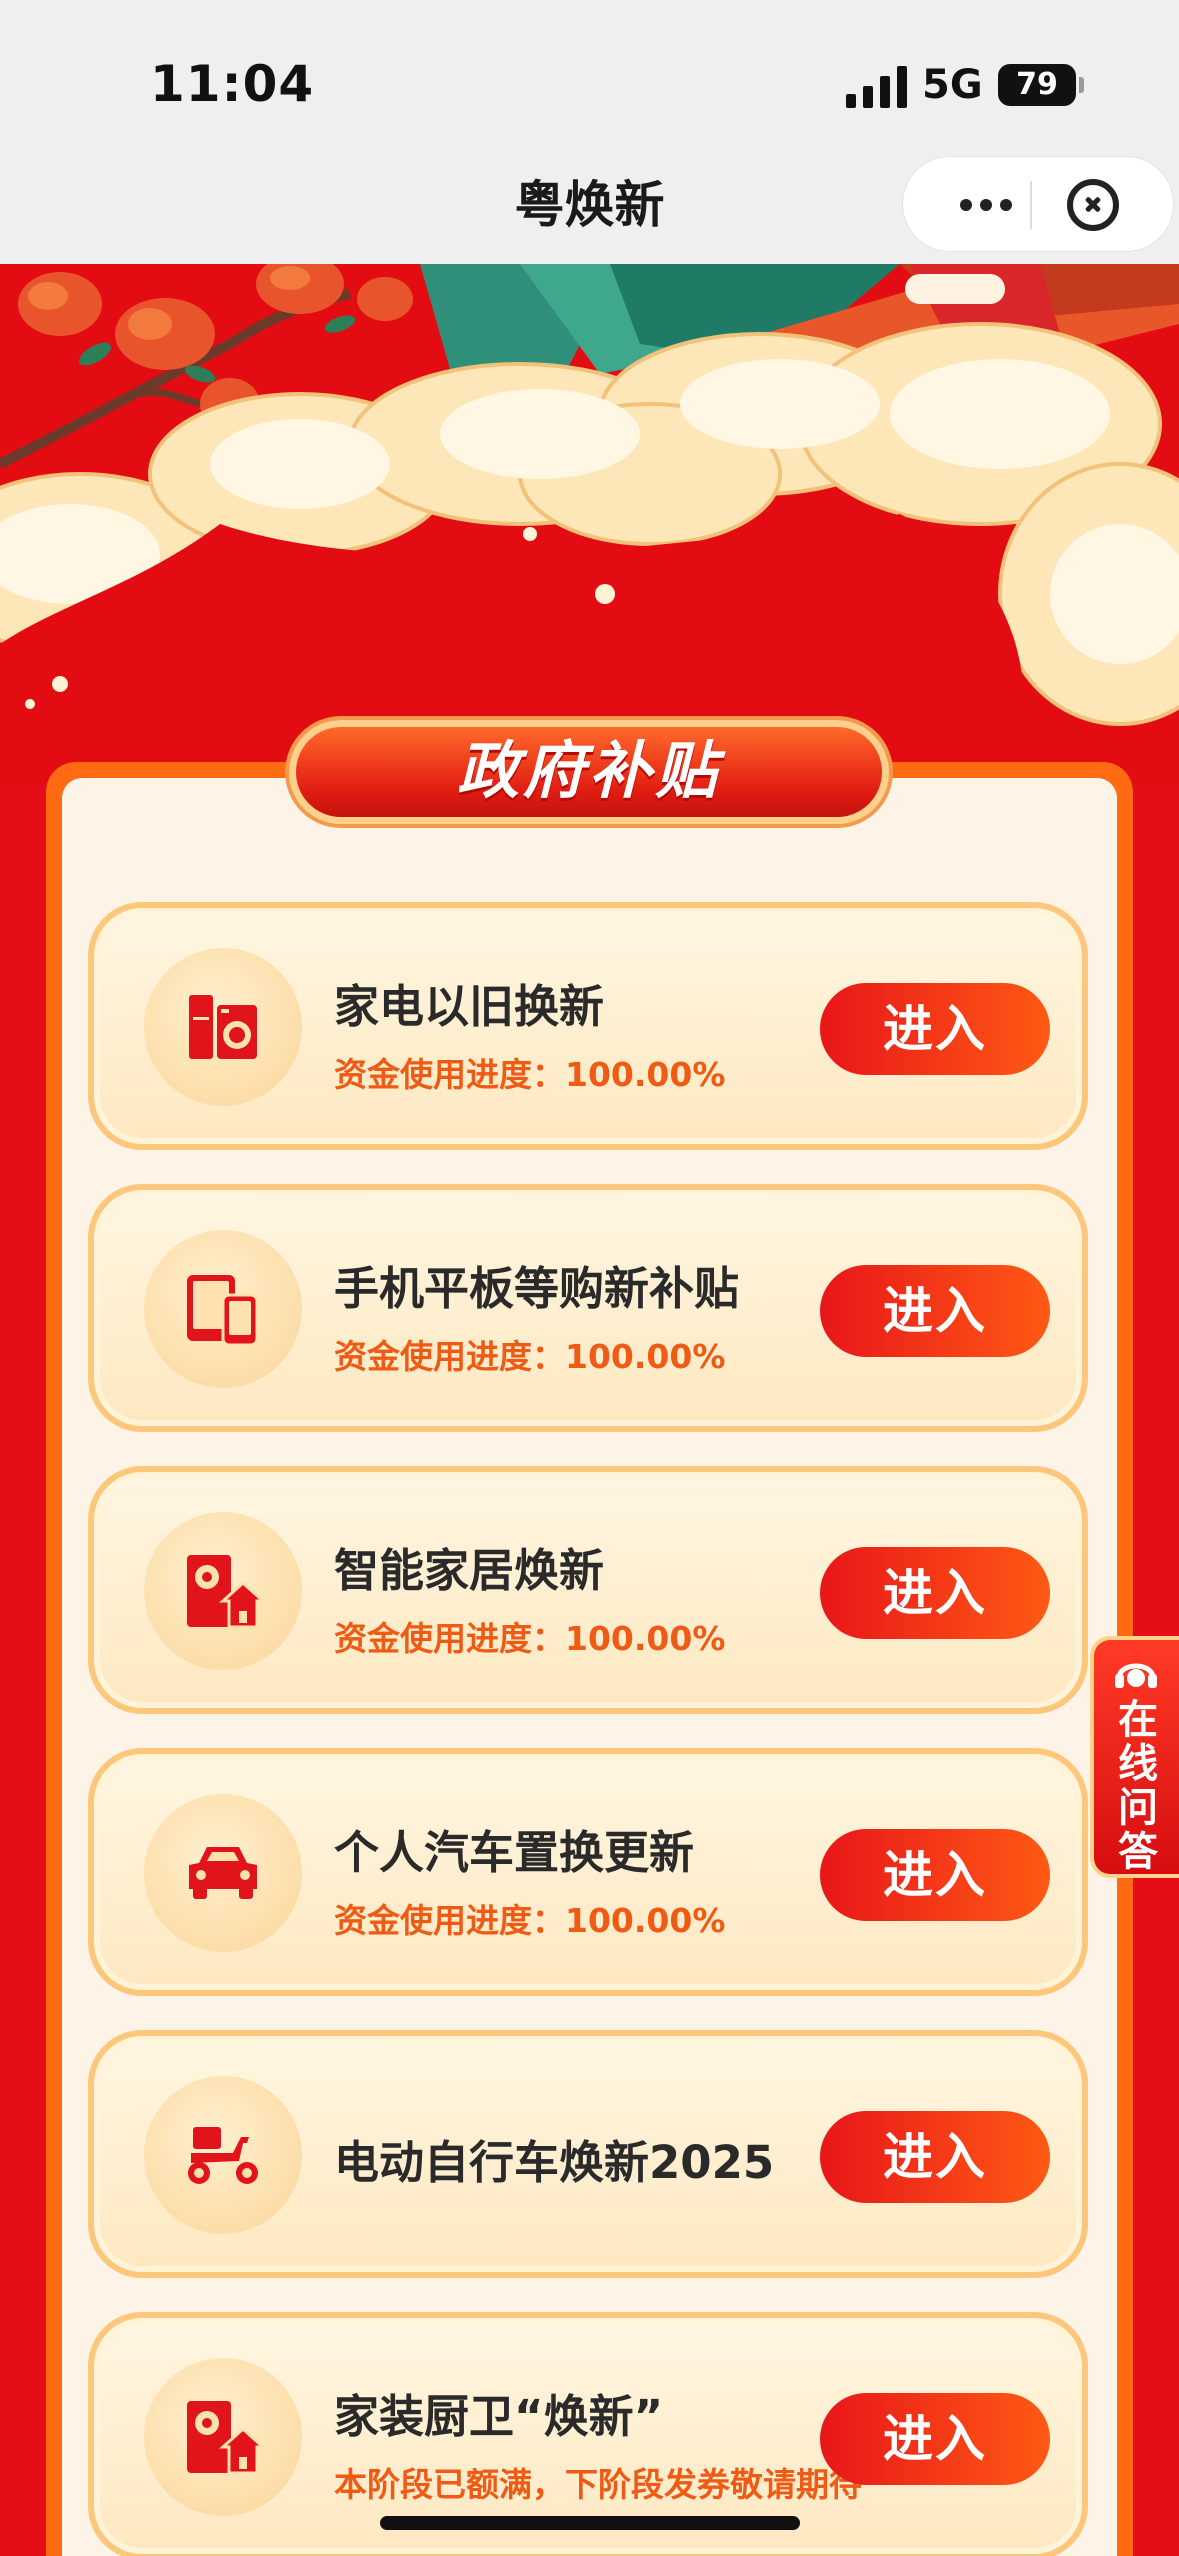  I want to click on subsidy-card-appliance: 家电以旧换新 资金使用进度：100.00% 进入, so click(588, 1026).